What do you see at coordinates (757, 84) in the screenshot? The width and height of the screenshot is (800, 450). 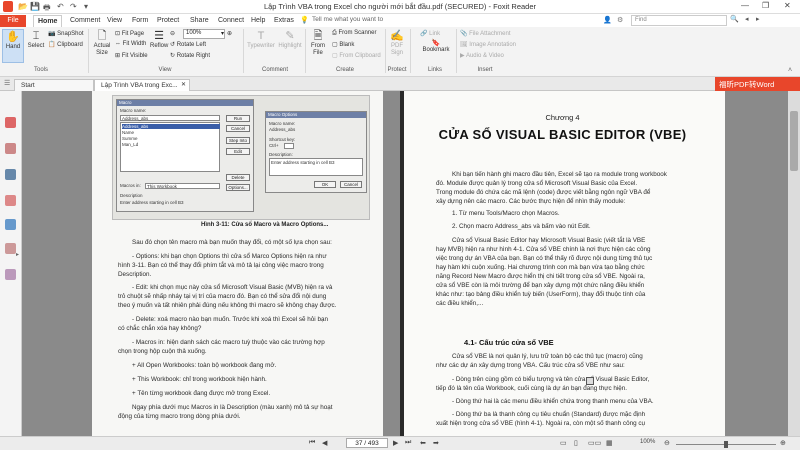 I see `promo-banner: 福昕PDF转Word` at bounding box center [757, 84].